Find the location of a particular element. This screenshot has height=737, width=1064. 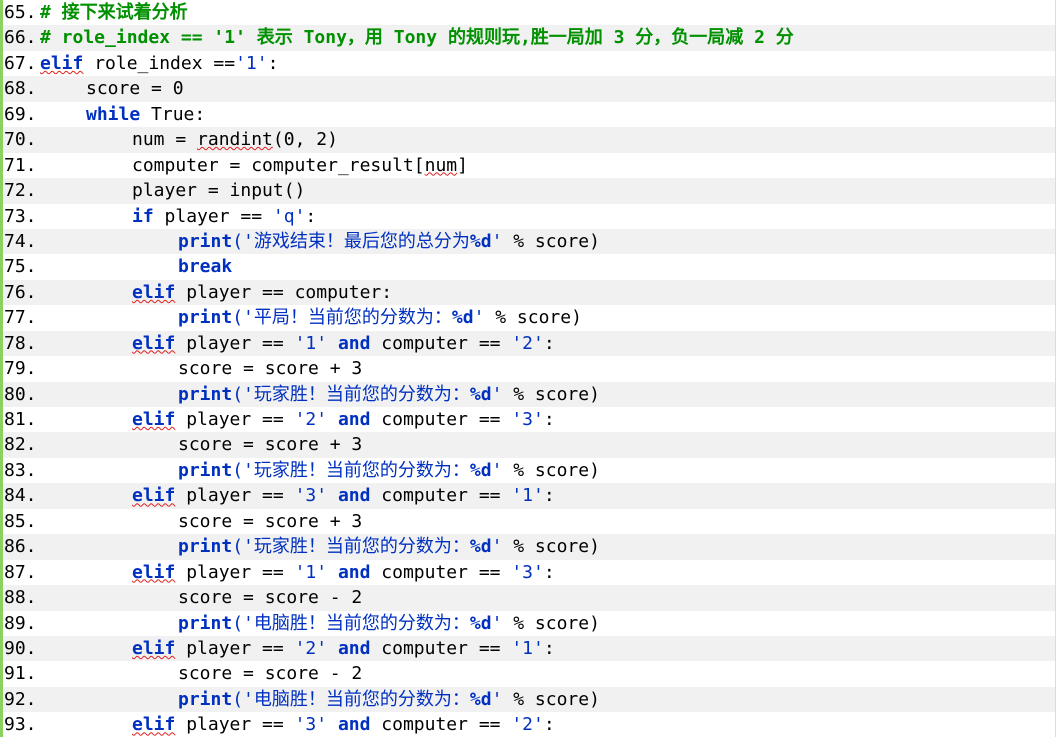

code-line: 92. print('电脑胜！当前您的分数为：%d' % score) is located at coordinates (533, 699).